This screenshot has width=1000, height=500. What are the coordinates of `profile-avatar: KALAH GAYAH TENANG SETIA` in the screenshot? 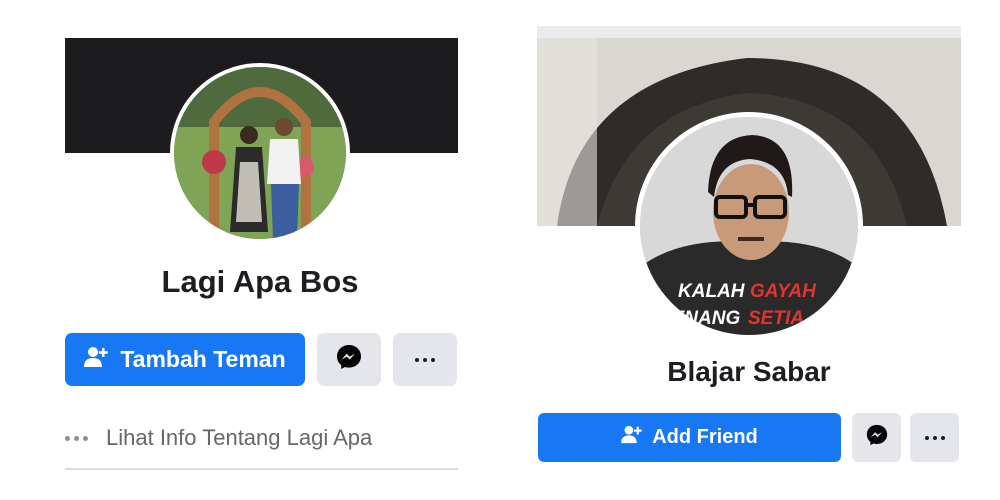 It's located at (749, 226).